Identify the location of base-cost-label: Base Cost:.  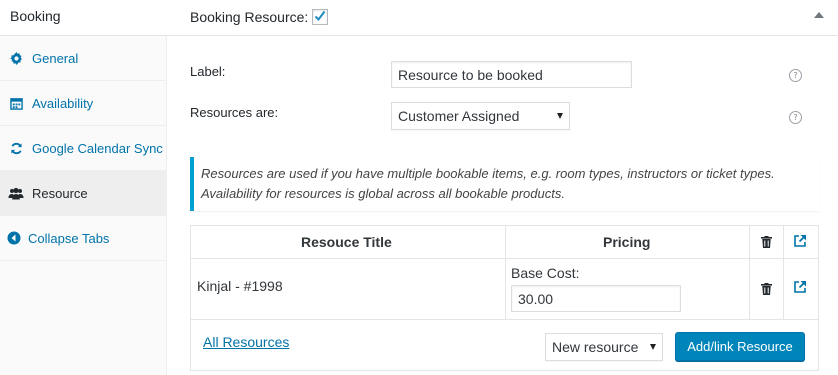
(545, 273).